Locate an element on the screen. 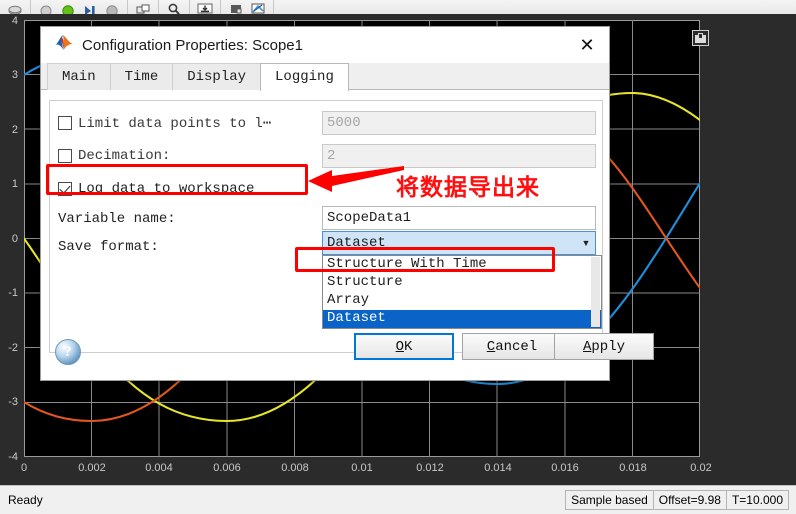  x-tick-label: 0.01 is located at coordinates (362, 468).